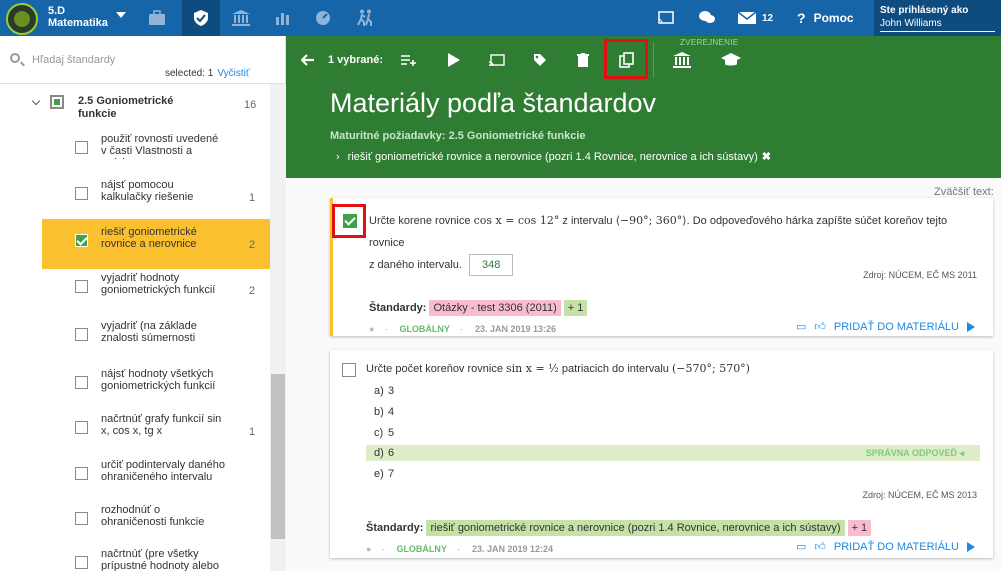 The height and width of the screenshot is (571, 1001). What do you see at coordinates (36, 101) in the screenshot?
I see `chevron-down-icon` at bounding box center [36, 101].